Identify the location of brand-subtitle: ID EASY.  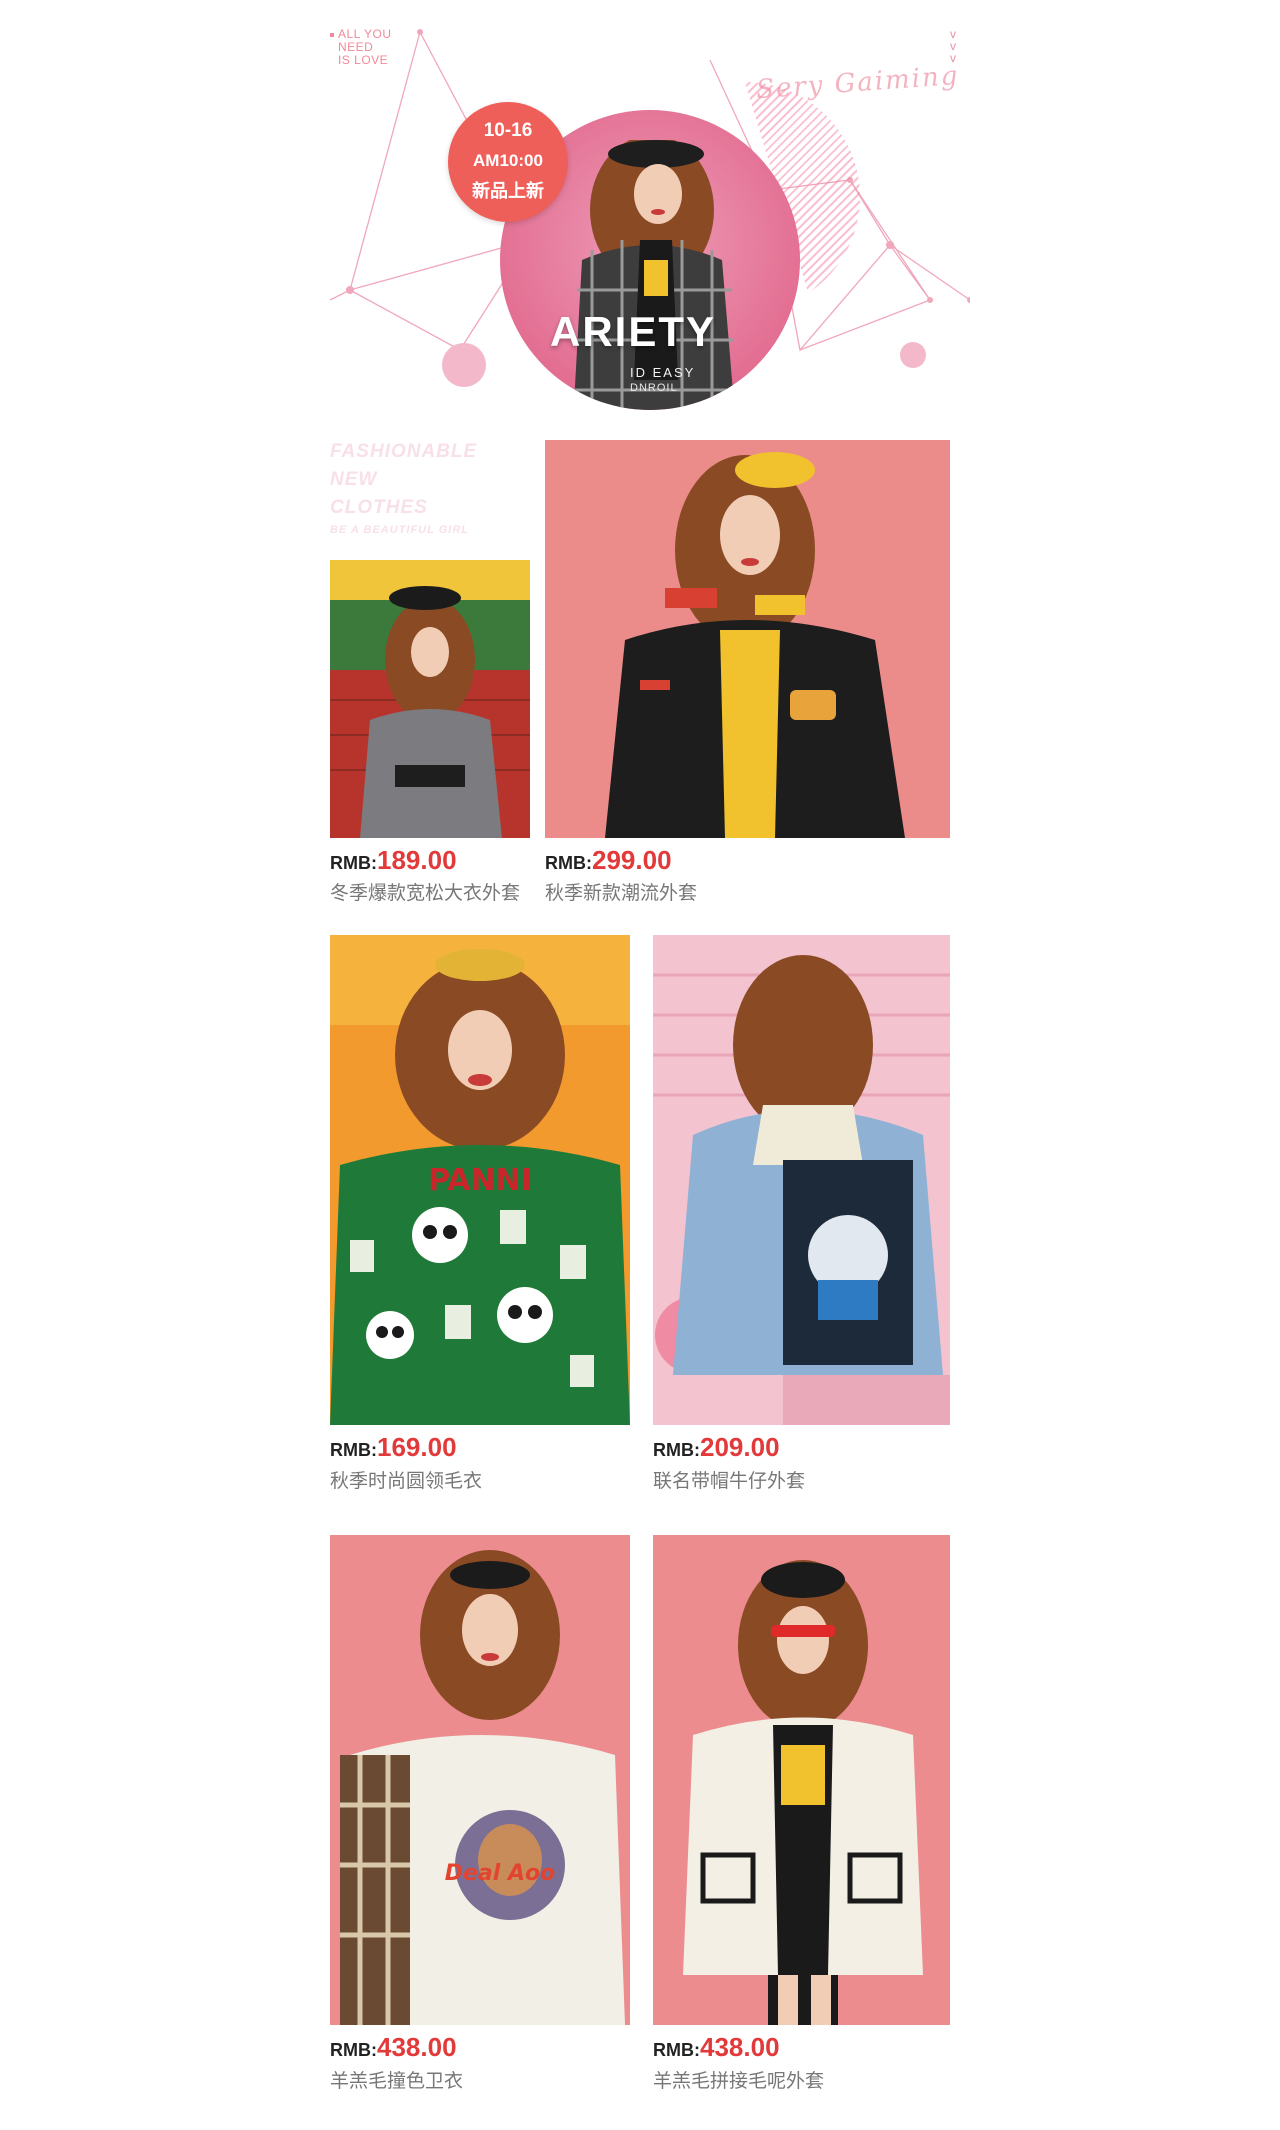
(663, 372).